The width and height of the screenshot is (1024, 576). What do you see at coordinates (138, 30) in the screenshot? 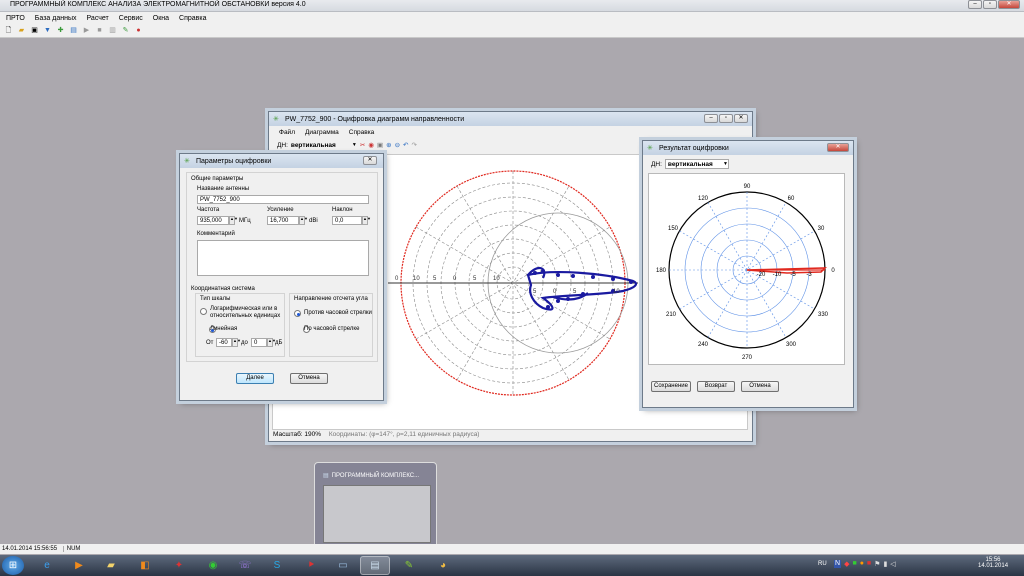
I see `palette-icon: ●` at bounding box center [138, 30].